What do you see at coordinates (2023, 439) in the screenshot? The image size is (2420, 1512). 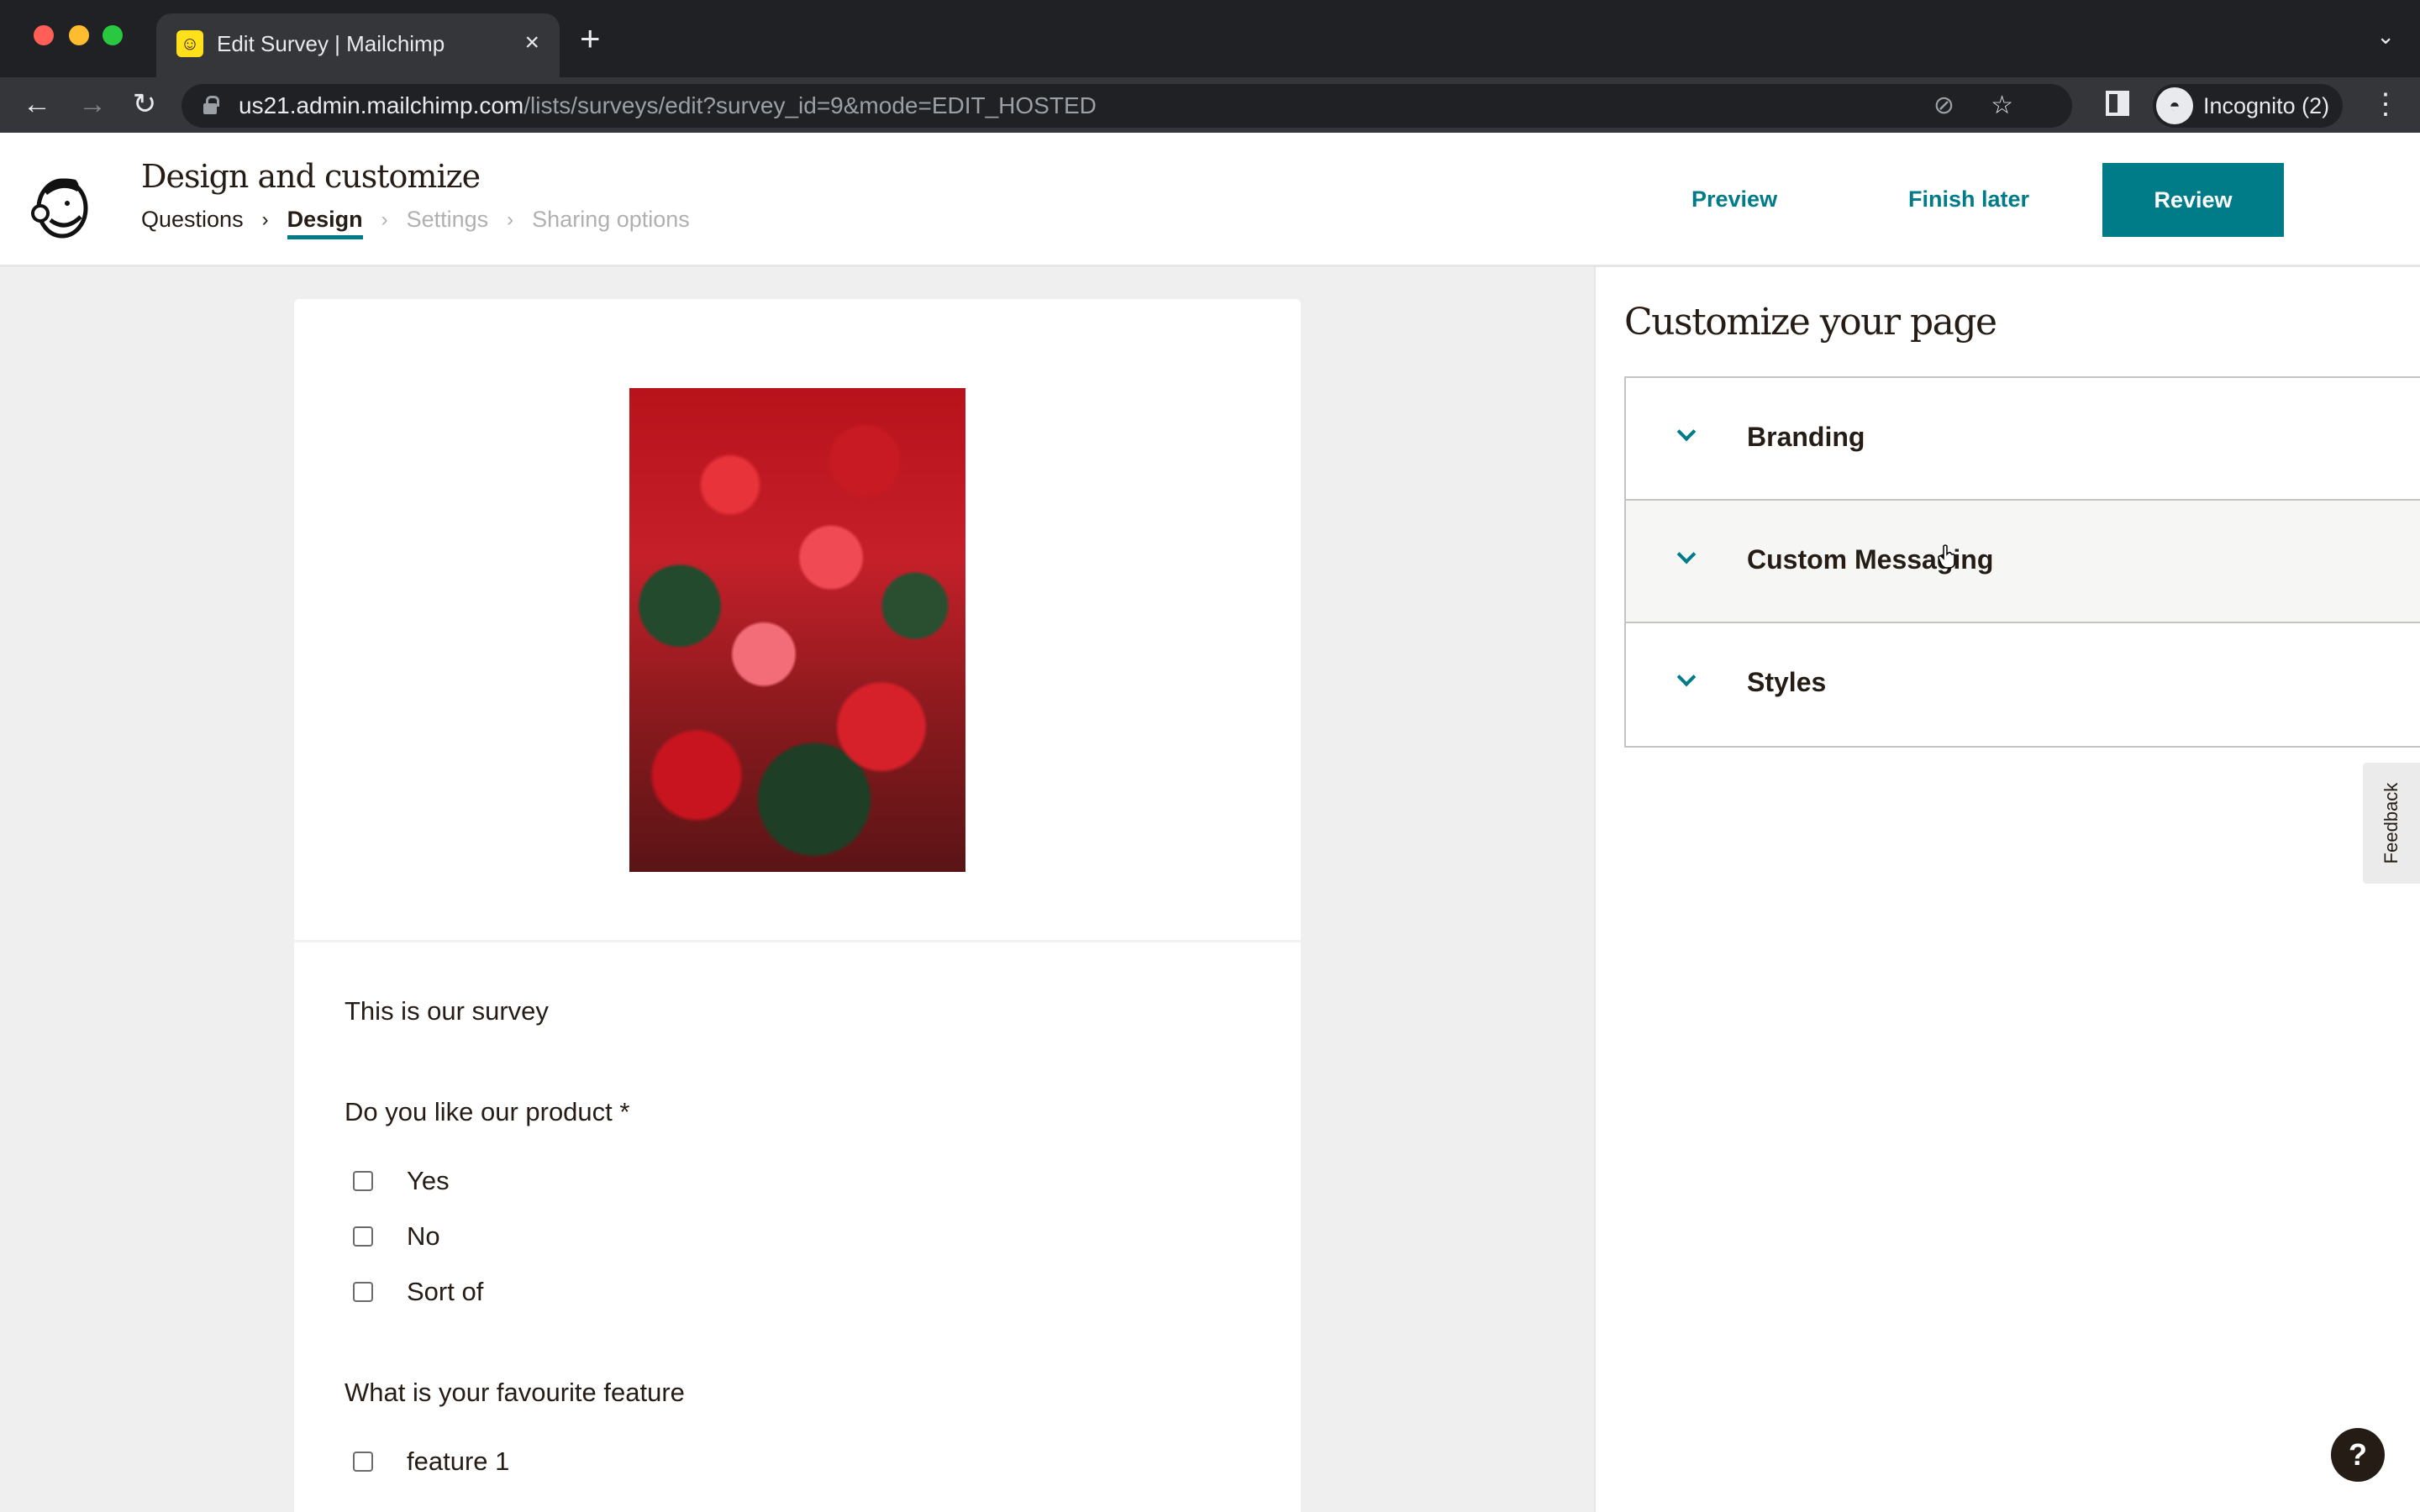 I see `accordion-branding: Branding` at bounding box center [2023, 439].